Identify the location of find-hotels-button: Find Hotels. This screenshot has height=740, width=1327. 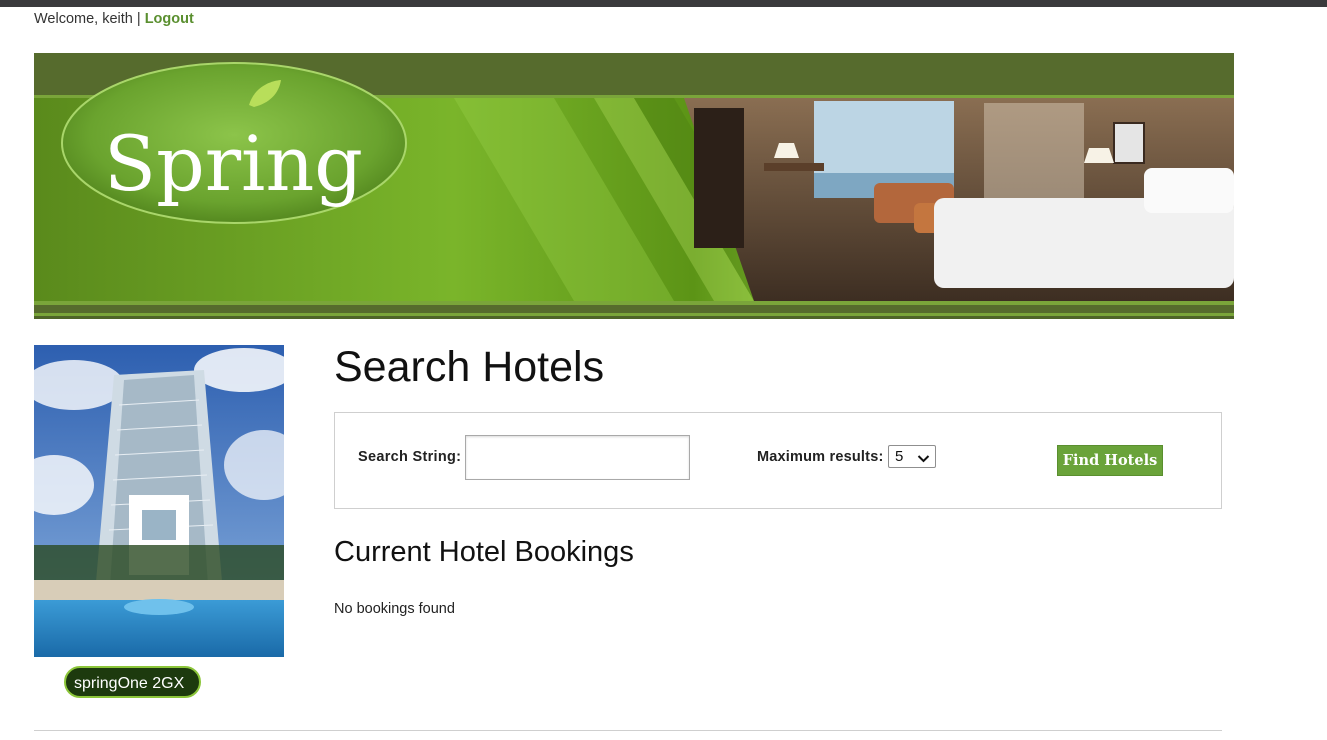
(1110, 460).